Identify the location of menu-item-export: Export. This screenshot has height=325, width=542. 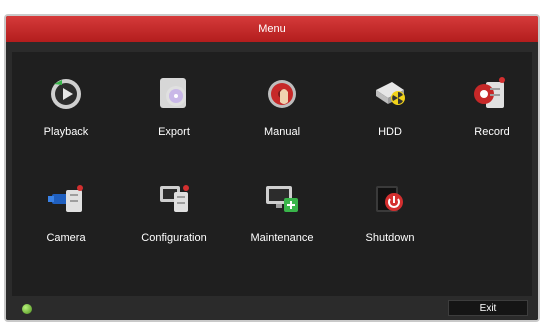
(174, 108).